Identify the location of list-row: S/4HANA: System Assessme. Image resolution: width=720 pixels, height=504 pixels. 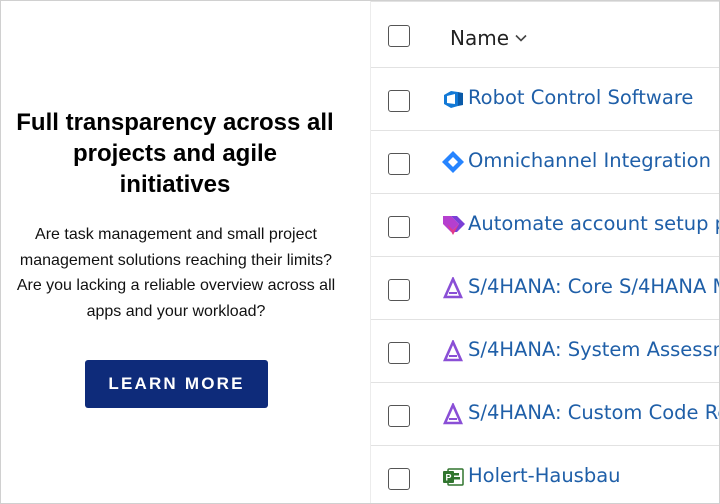
(545, 351).